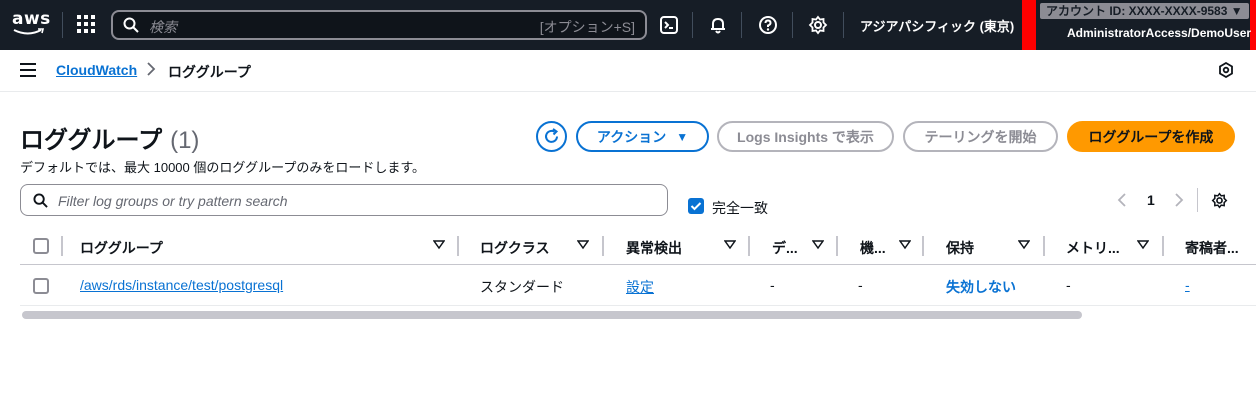 The image size is (1256, 418). I want to click on aws-logo: aws, so click(31, 24).